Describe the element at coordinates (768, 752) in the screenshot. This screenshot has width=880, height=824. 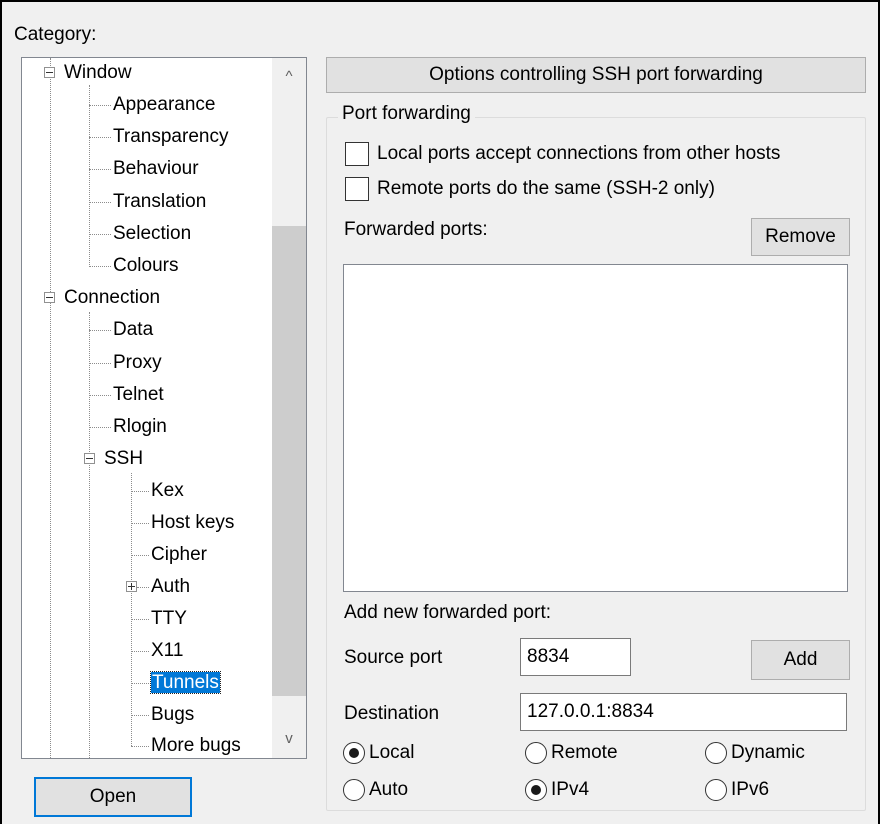
I see `radio-dynamic-label: Dynamic` at that location.